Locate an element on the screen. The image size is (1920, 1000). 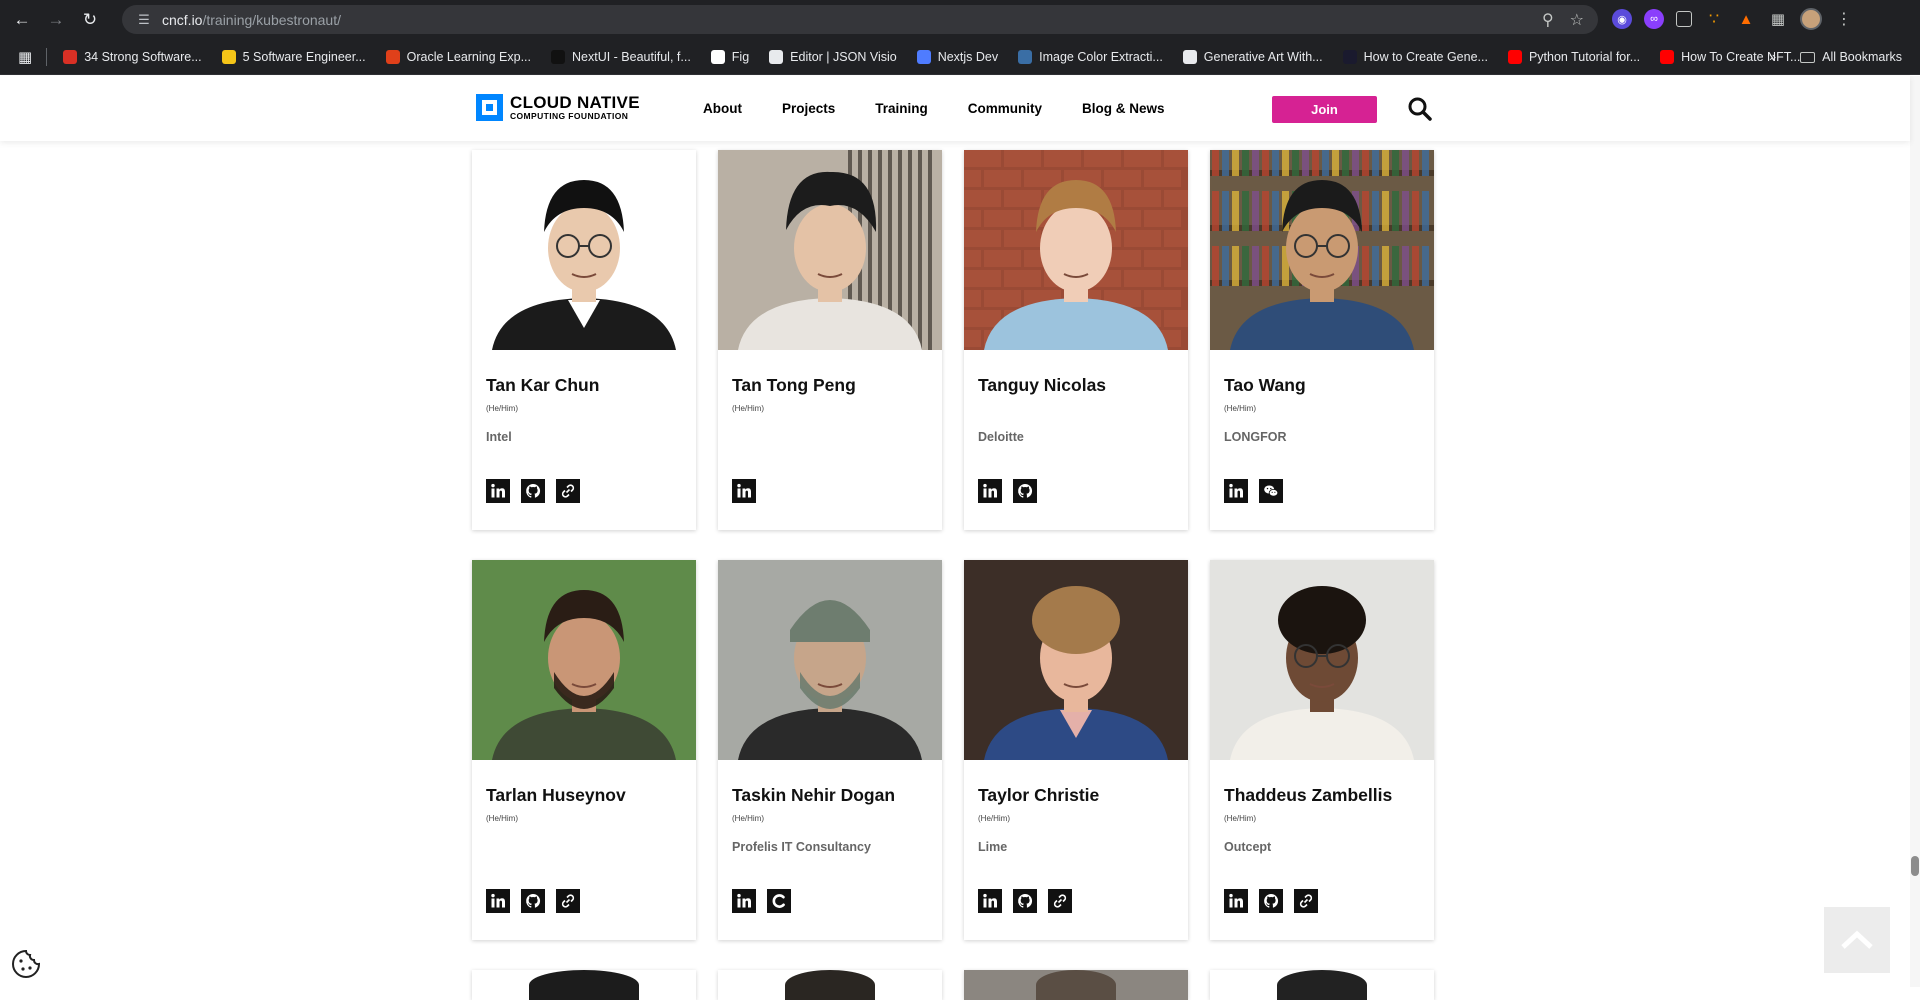
kubestronaut-card: Tanguy Nicolas Deloitte is located at coordinates (1076, 340).